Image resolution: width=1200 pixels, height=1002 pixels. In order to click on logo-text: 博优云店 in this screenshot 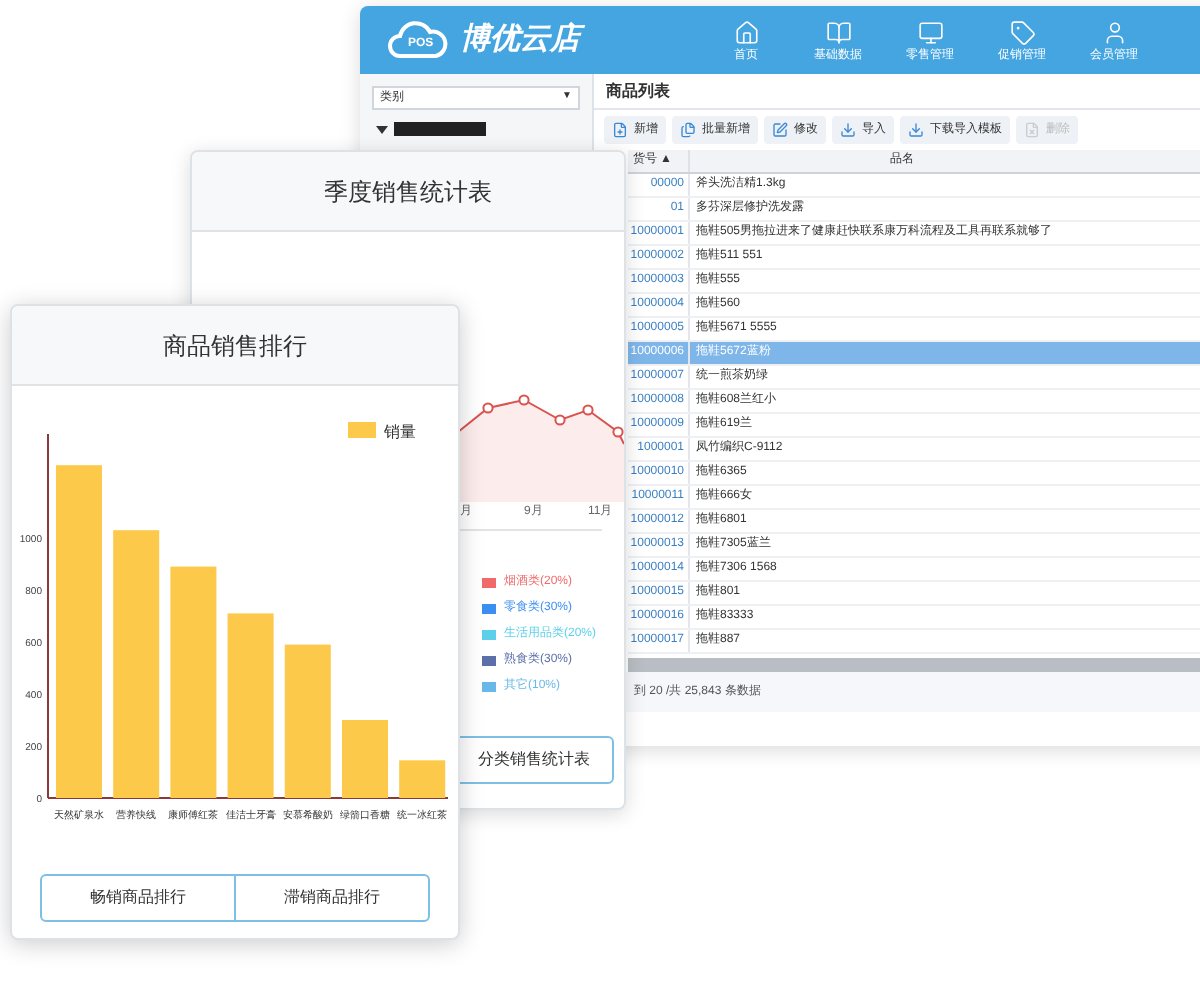, I will do `click(520, 40)`.